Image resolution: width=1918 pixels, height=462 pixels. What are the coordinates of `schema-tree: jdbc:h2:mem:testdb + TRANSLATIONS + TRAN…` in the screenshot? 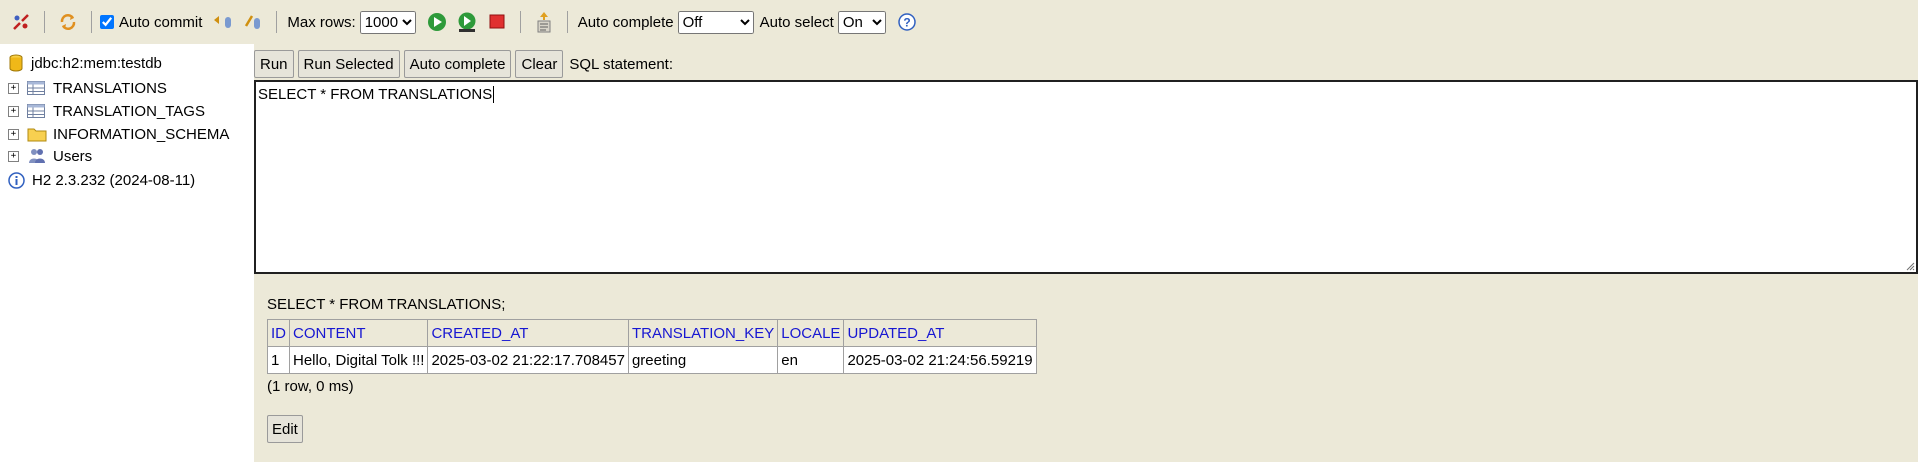 It's located at (127, 253).